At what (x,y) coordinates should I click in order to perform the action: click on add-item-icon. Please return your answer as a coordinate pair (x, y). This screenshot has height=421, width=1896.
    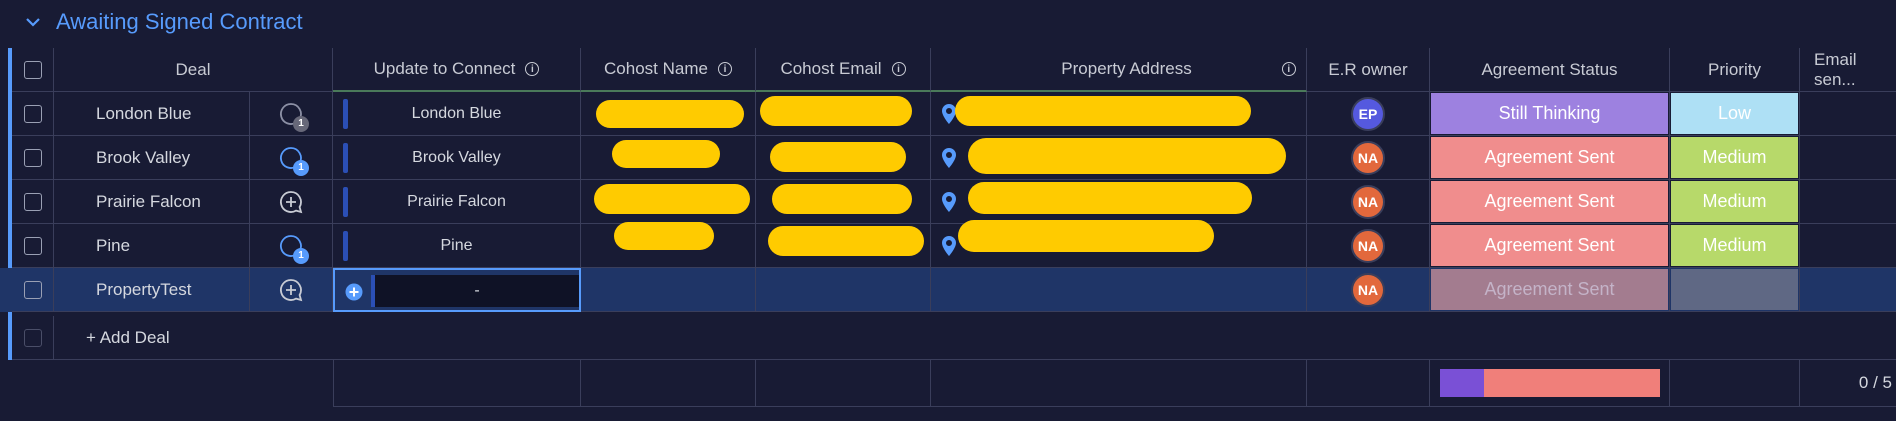
    Looking at the image, I should click on (354, 292).